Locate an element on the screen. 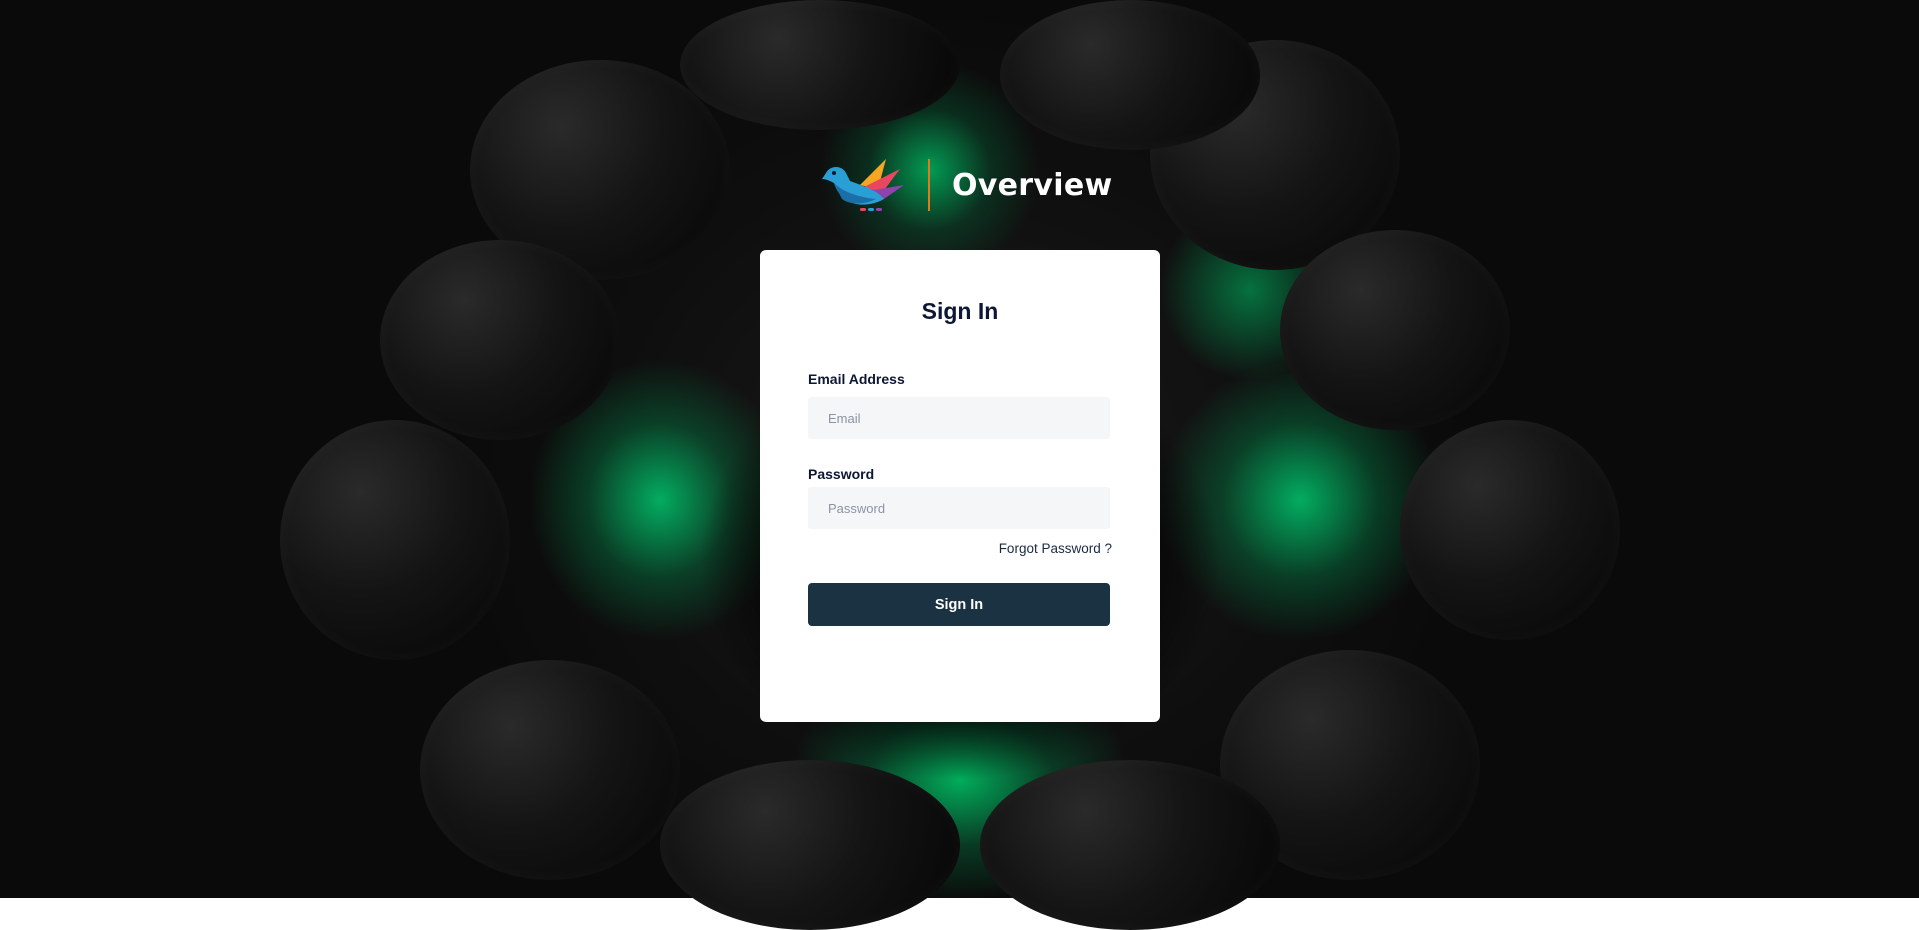  password-label: Password is located at coordinates (841, 474).